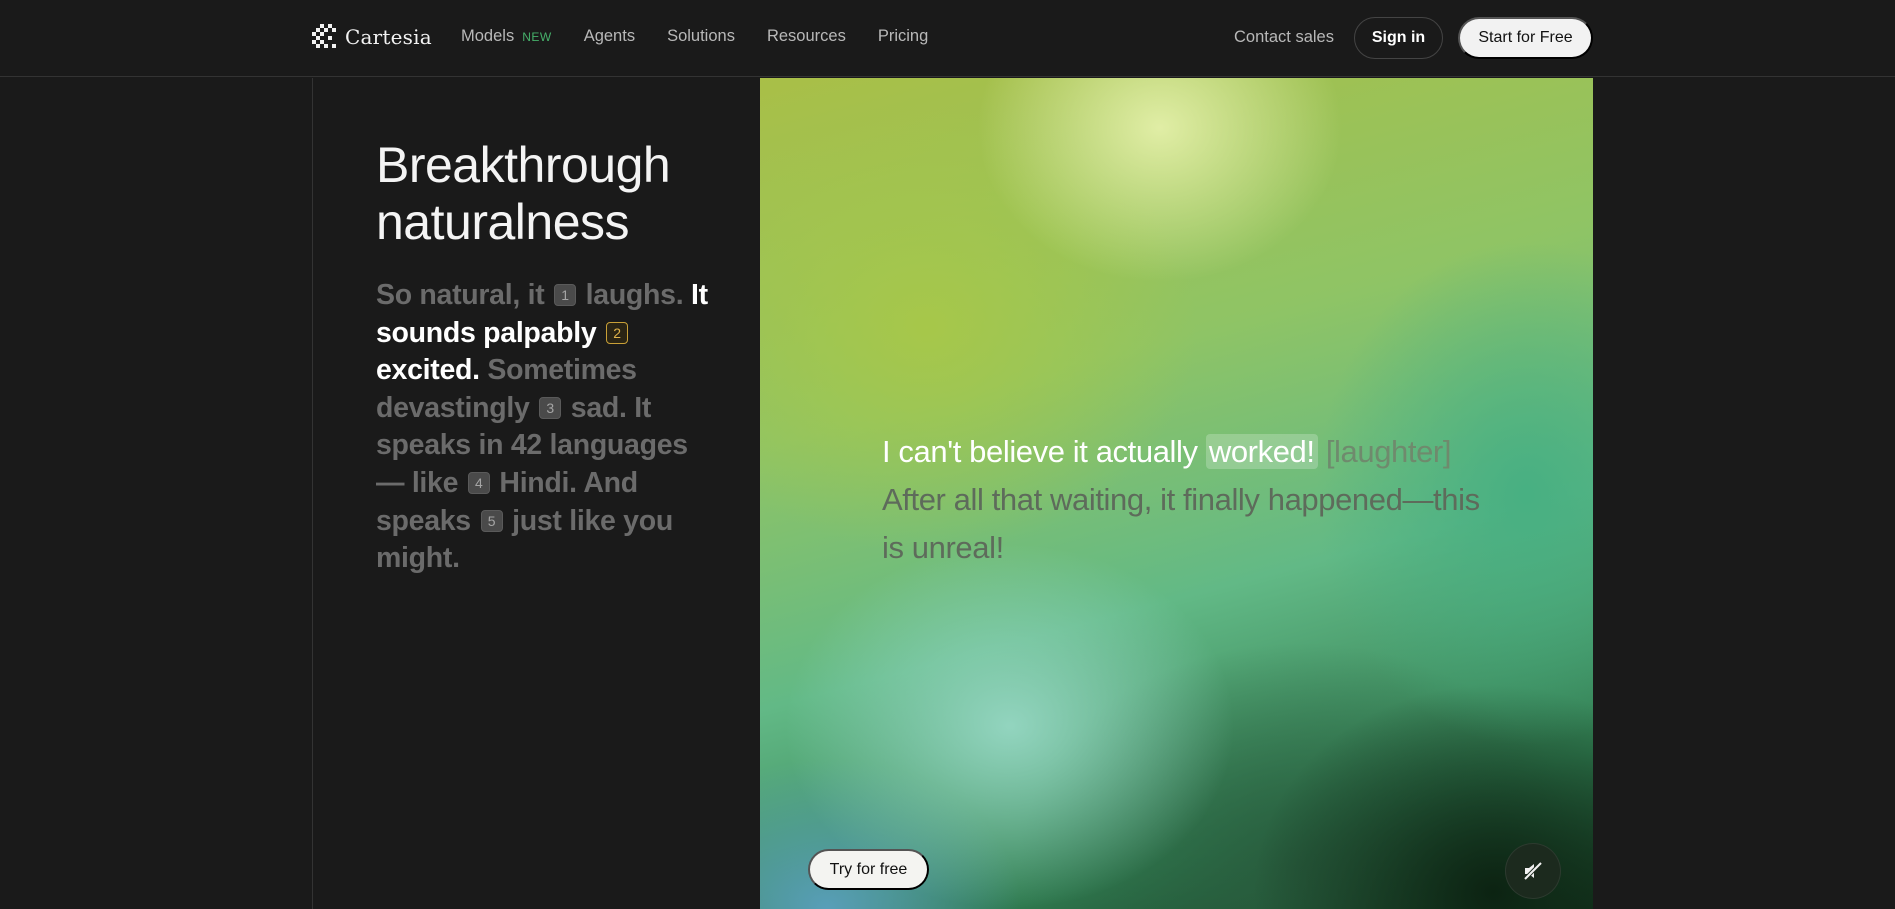 Image resolution: width=1895 pixels, height=909 pixels. Describe the element at coordinates (1284, 37) in the screenshot. I see `contact-sales-link: Contact sales` at that location.